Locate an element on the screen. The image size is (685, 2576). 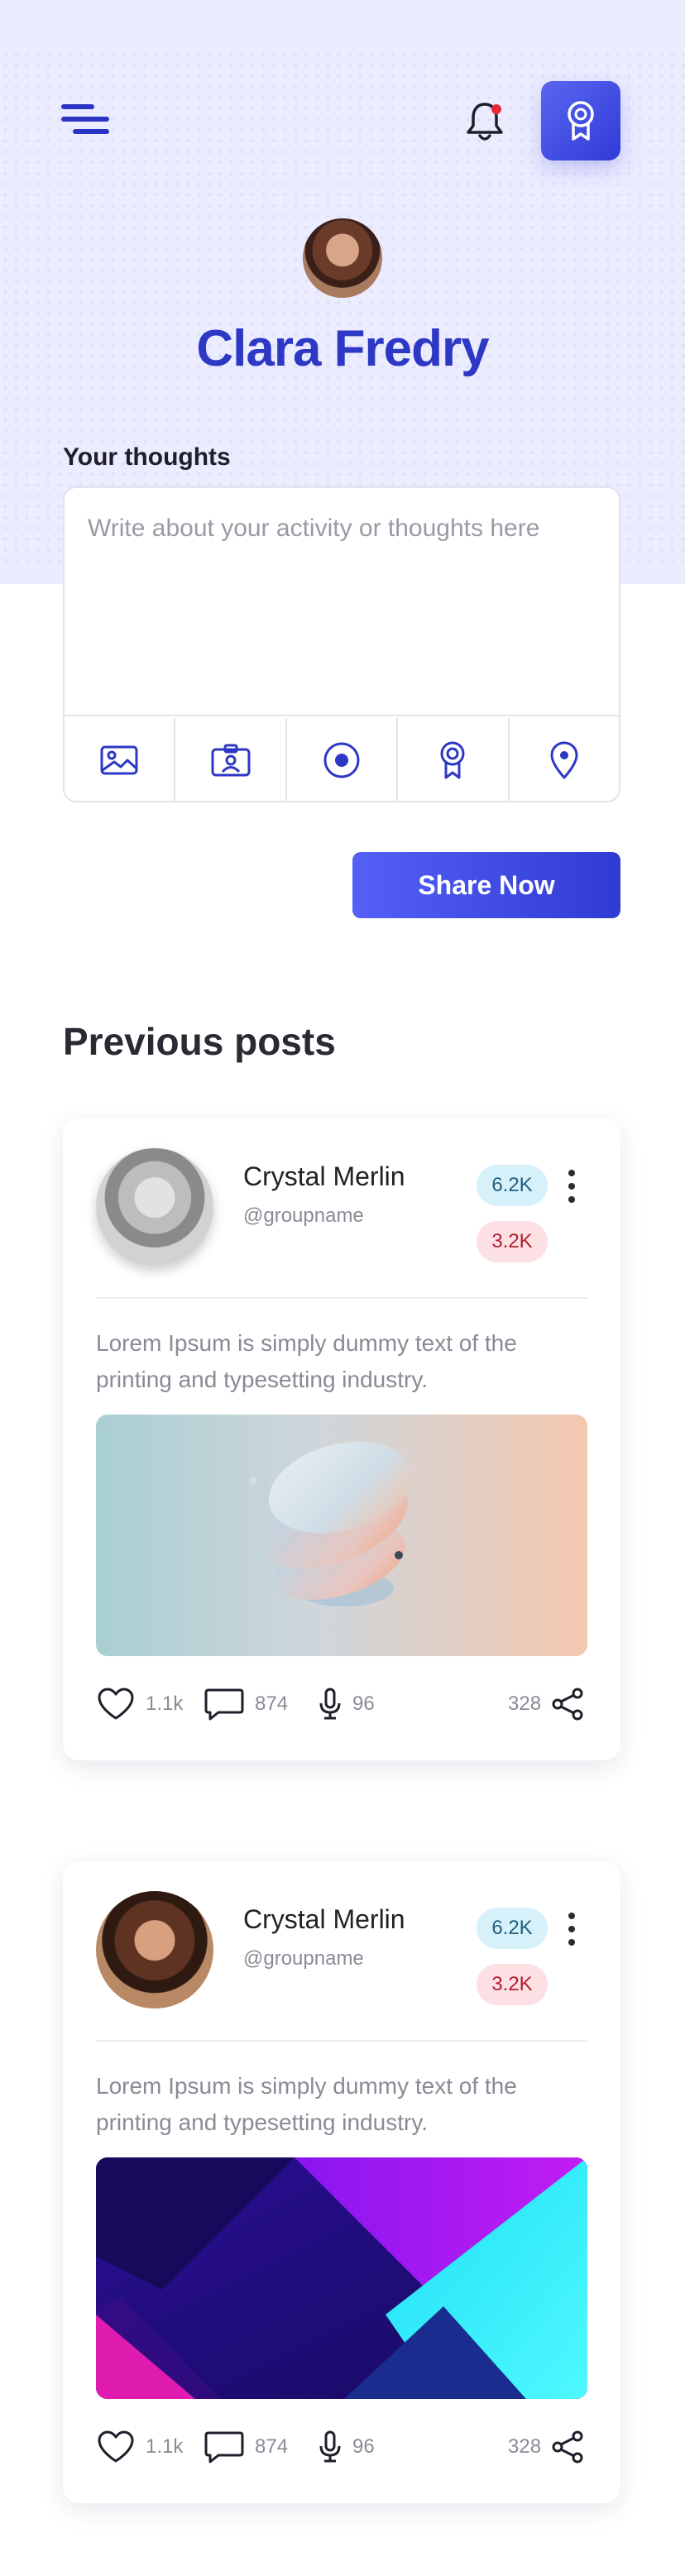
award-button is located at coordinates (580, 120).